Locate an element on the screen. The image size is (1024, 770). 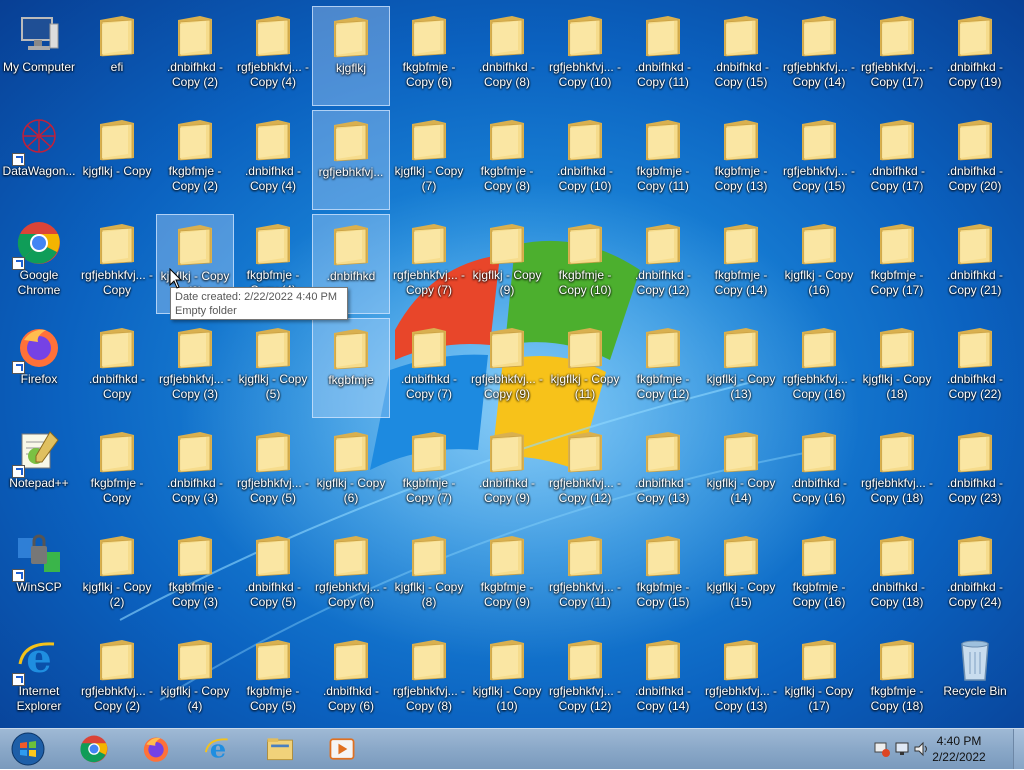
folder-dnbifhkd-copy-23: .dnbifhkd - Copy (23) is located at coordinates (975, 472).